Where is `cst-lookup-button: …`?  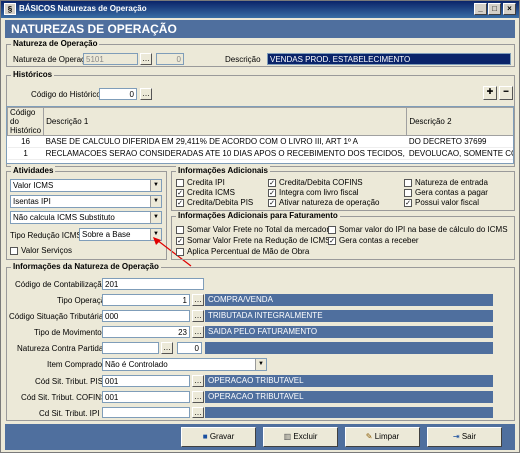 cst-lookup-button: … is located at coordinates (198, 316).